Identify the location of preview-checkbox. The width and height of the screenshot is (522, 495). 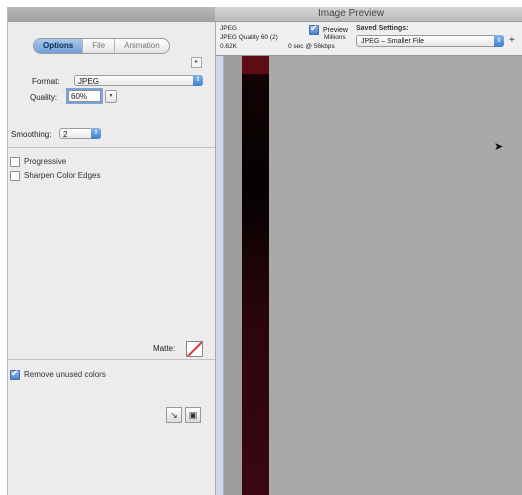
(314, 29).